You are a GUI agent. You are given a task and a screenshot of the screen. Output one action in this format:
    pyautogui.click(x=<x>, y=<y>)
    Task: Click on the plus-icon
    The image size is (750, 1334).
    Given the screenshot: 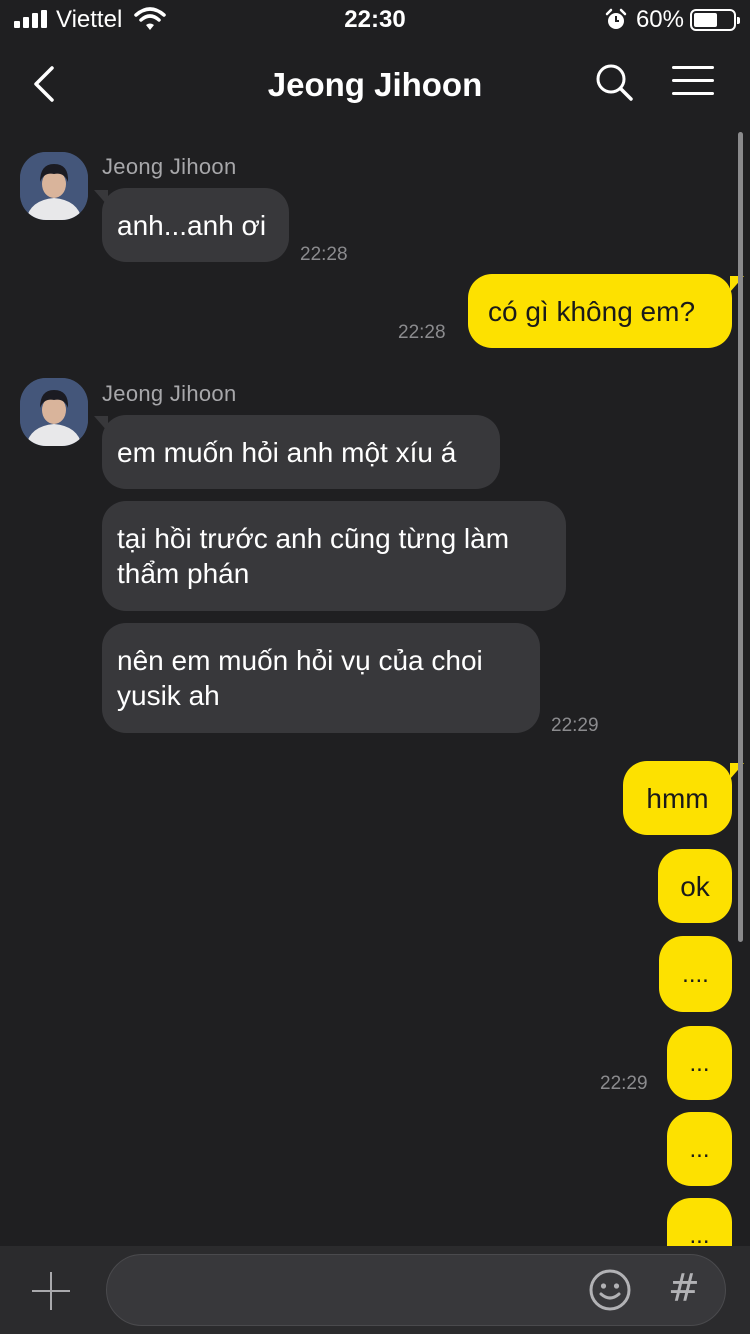 What is the action you would take?
    pyautogui.click(x=51, y=1291)
    